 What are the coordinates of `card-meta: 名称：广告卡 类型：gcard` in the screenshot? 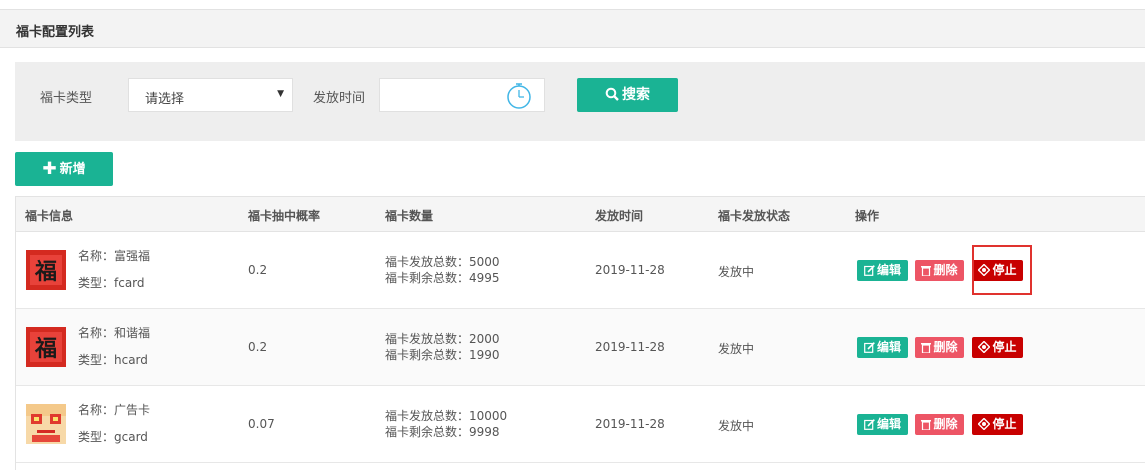 It's located at (114, 424).